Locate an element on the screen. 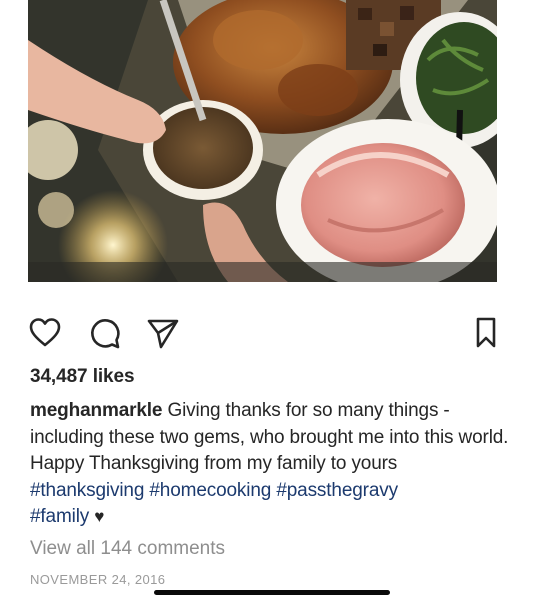 The height and width of the screenshot is (600, 545). heart-outline-icon is located at coordinates (45, 333).